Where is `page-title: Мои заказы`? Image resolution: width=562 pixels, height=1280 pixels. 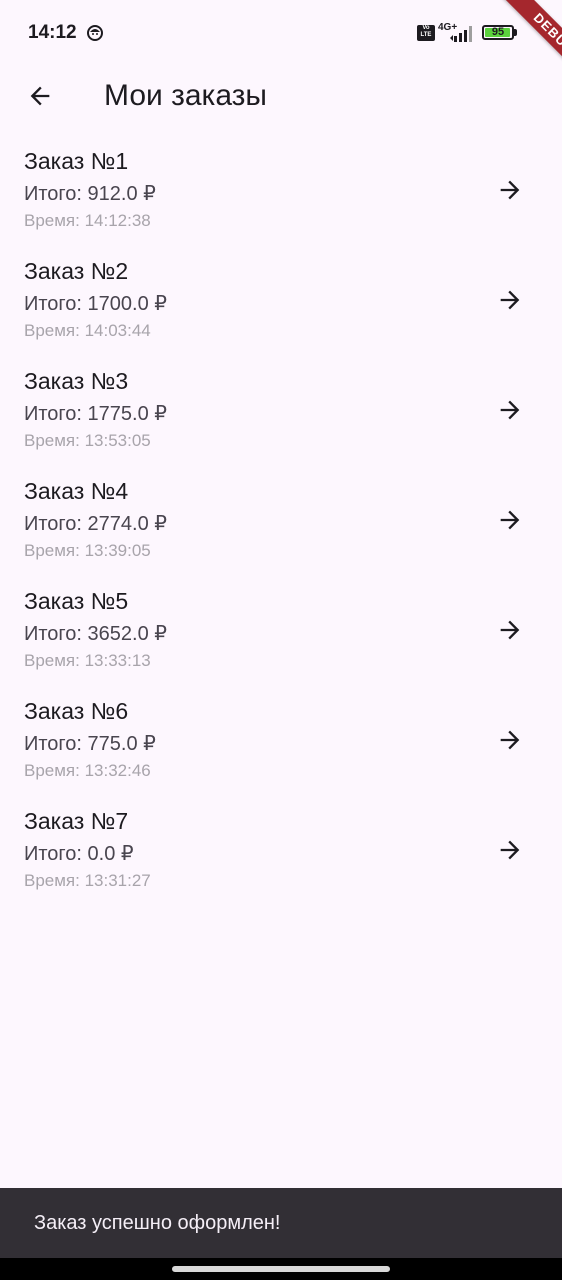 page-title: Мои заказы is located at coordinates (185, 95).